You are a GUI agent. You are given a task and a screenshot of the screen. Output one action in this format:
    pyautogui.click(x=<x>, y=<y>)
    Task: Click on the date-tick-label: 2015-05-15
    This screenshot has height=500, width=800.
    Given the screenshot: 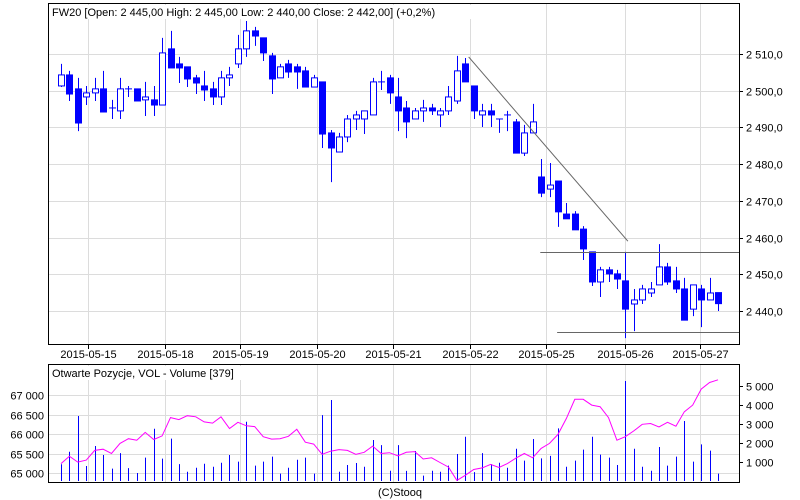 What is the action you would take?
    pyautogui.click(x=88, y=355)
    